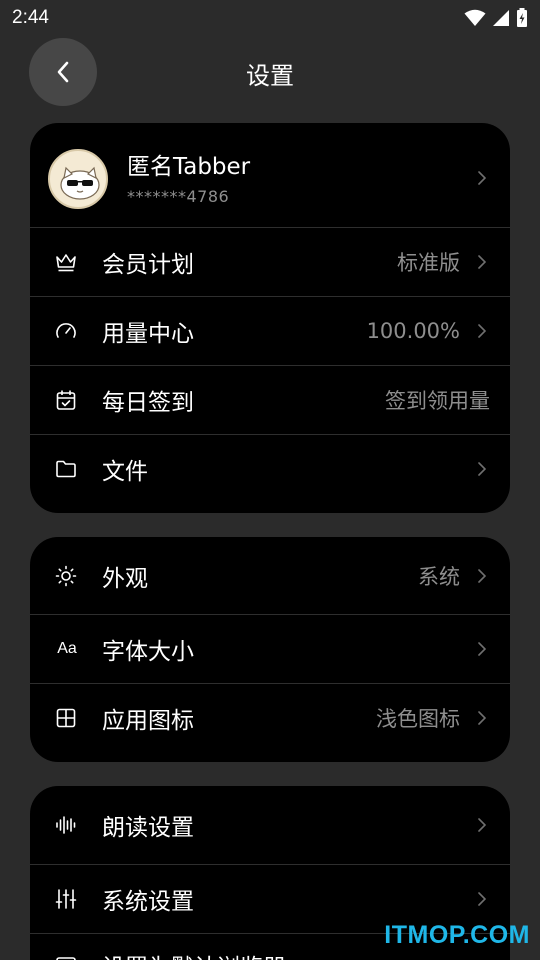  Describe the element at coordinates (428, 263) in the screenshot. I see `row-value: 标准版` at that location.